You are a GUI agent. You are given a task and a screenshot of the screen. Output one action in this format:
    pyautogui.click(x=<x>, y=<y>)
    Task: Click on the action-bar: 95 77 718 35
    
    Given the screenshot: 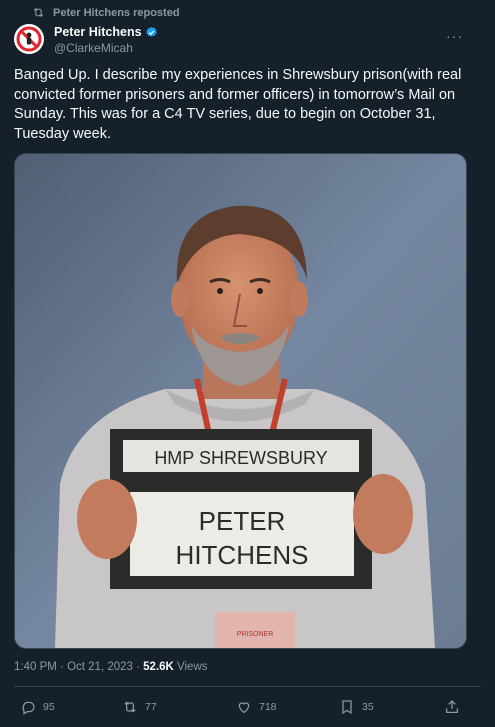 What is the action you would take?
    pyautogui.click(x=239, y=709)
    